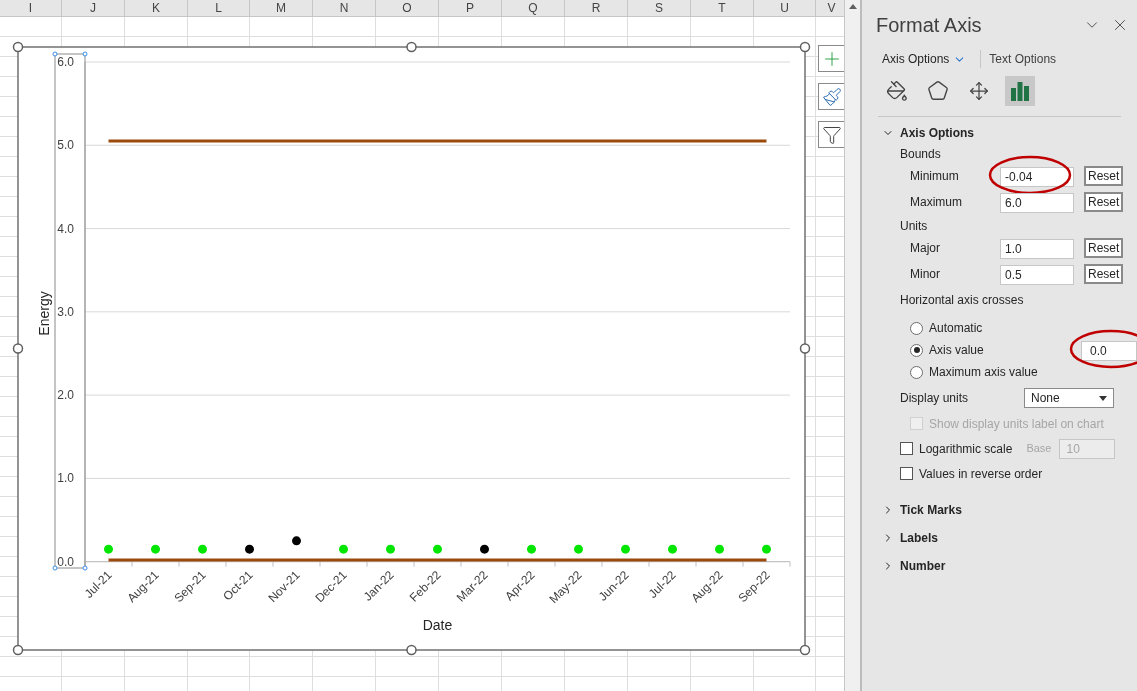 The height and width of the screenshot is (691, 1137). I want to click on display-units-dropdown: None, so click(1069, 398).